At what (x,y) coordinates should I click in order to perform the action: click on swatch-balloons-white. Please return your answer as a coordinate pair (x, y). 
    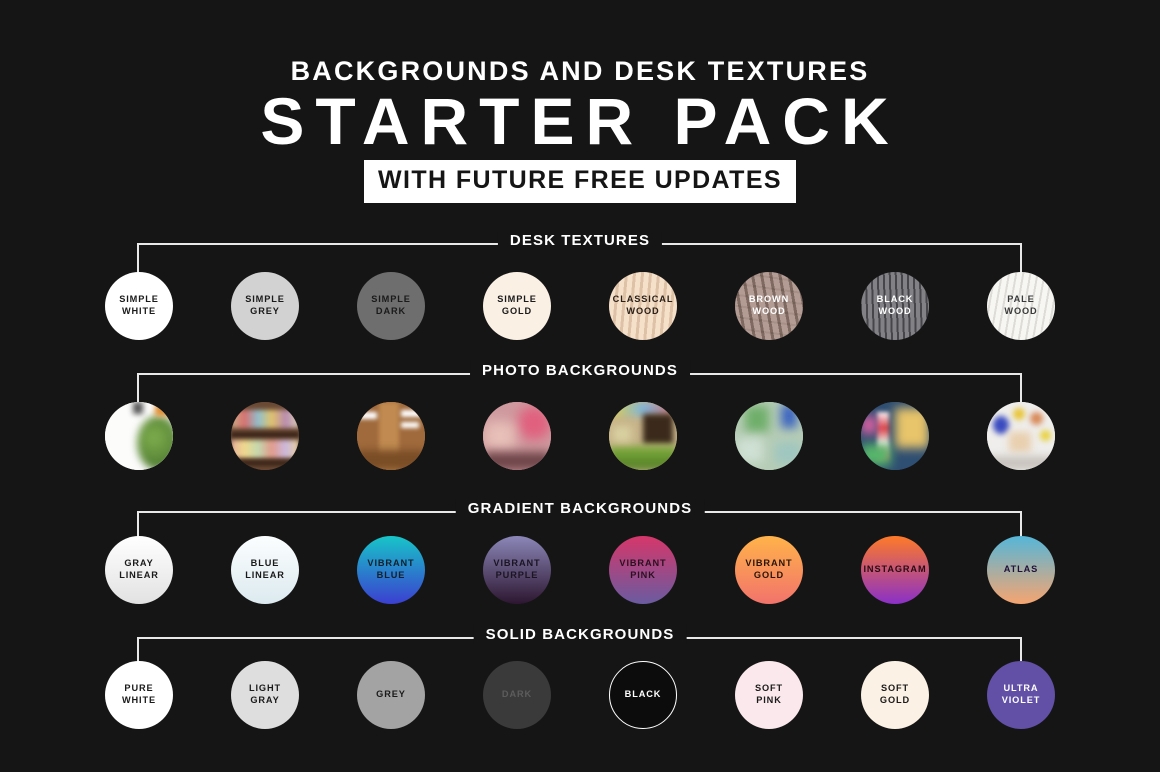
    Looking at the image, I should click on (1021, 436).